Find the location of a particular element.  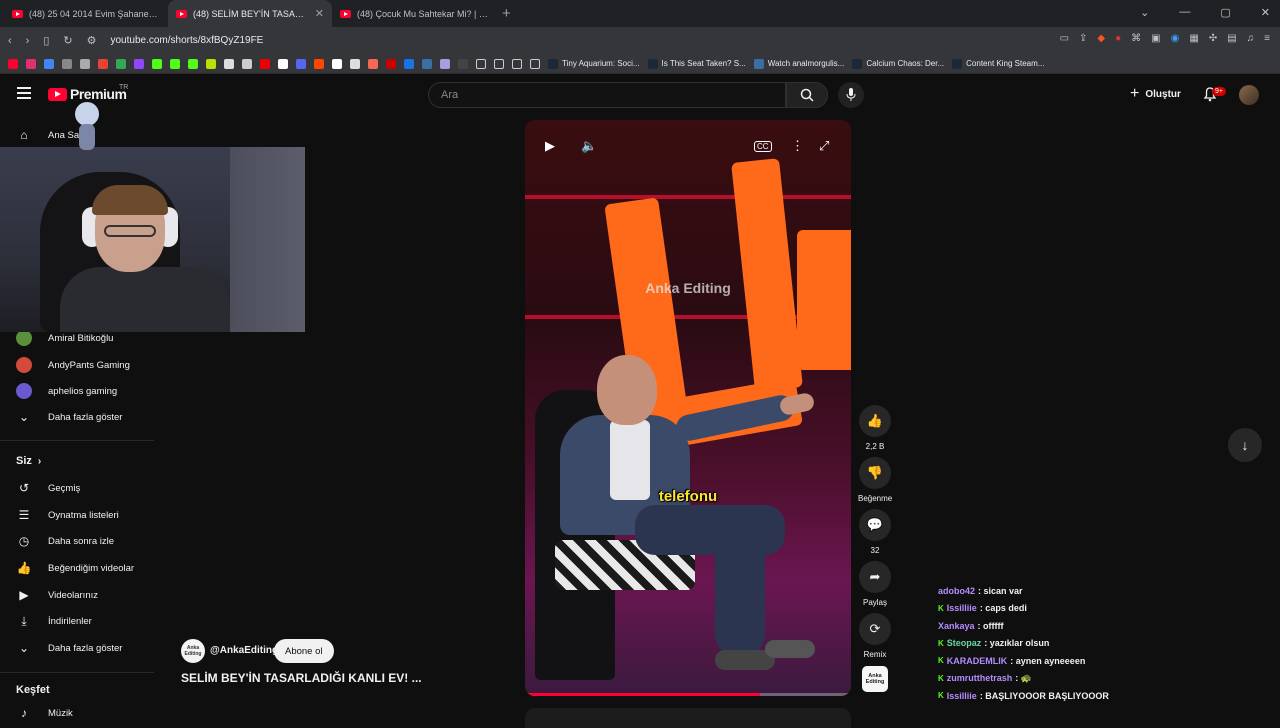

sidebar-item-your-videos: ▶ Videolarınız is located at coordinates (57, 595).